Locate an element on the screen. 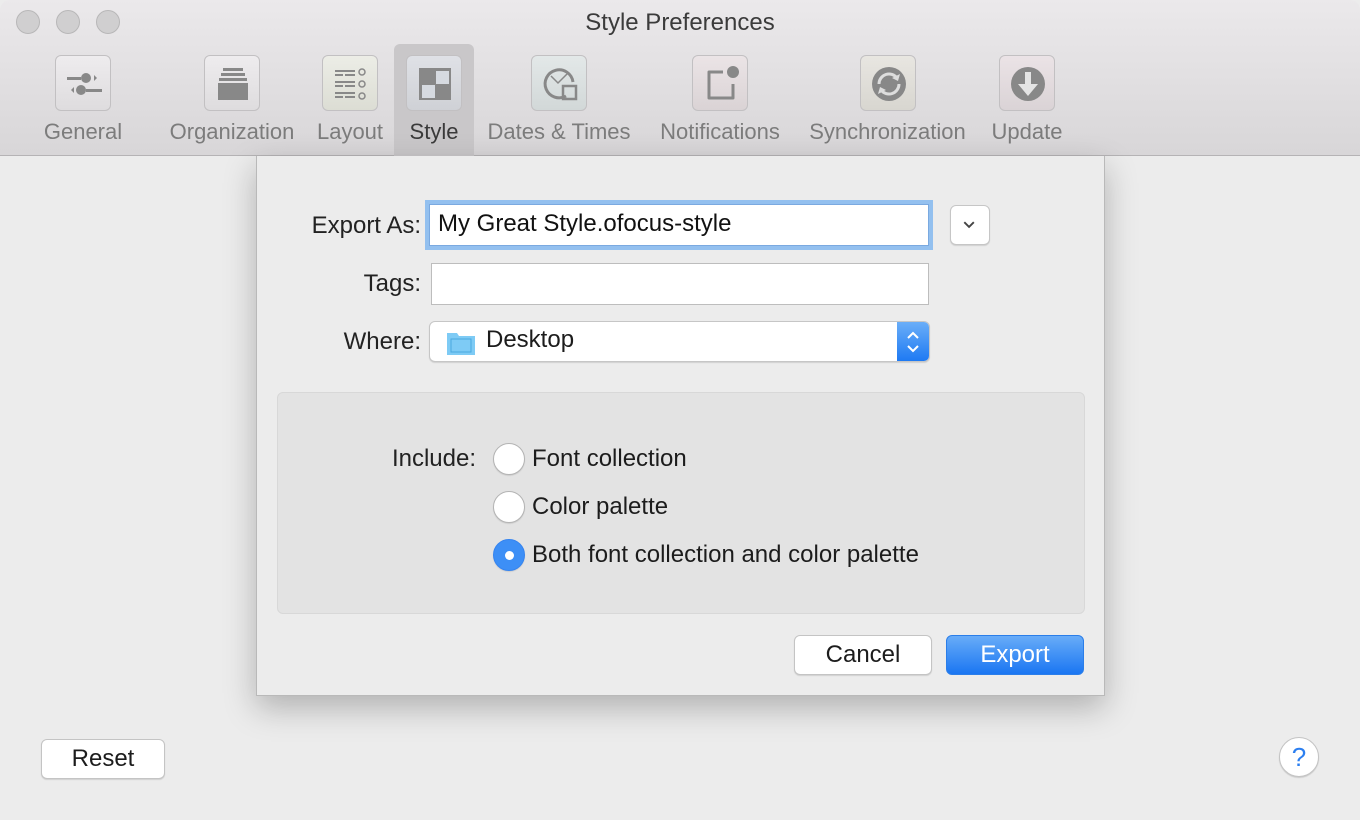 The height and width of the screenshot is (820, 1360). toolbar-item-organization: Organization is located at coordinates (232, 100).